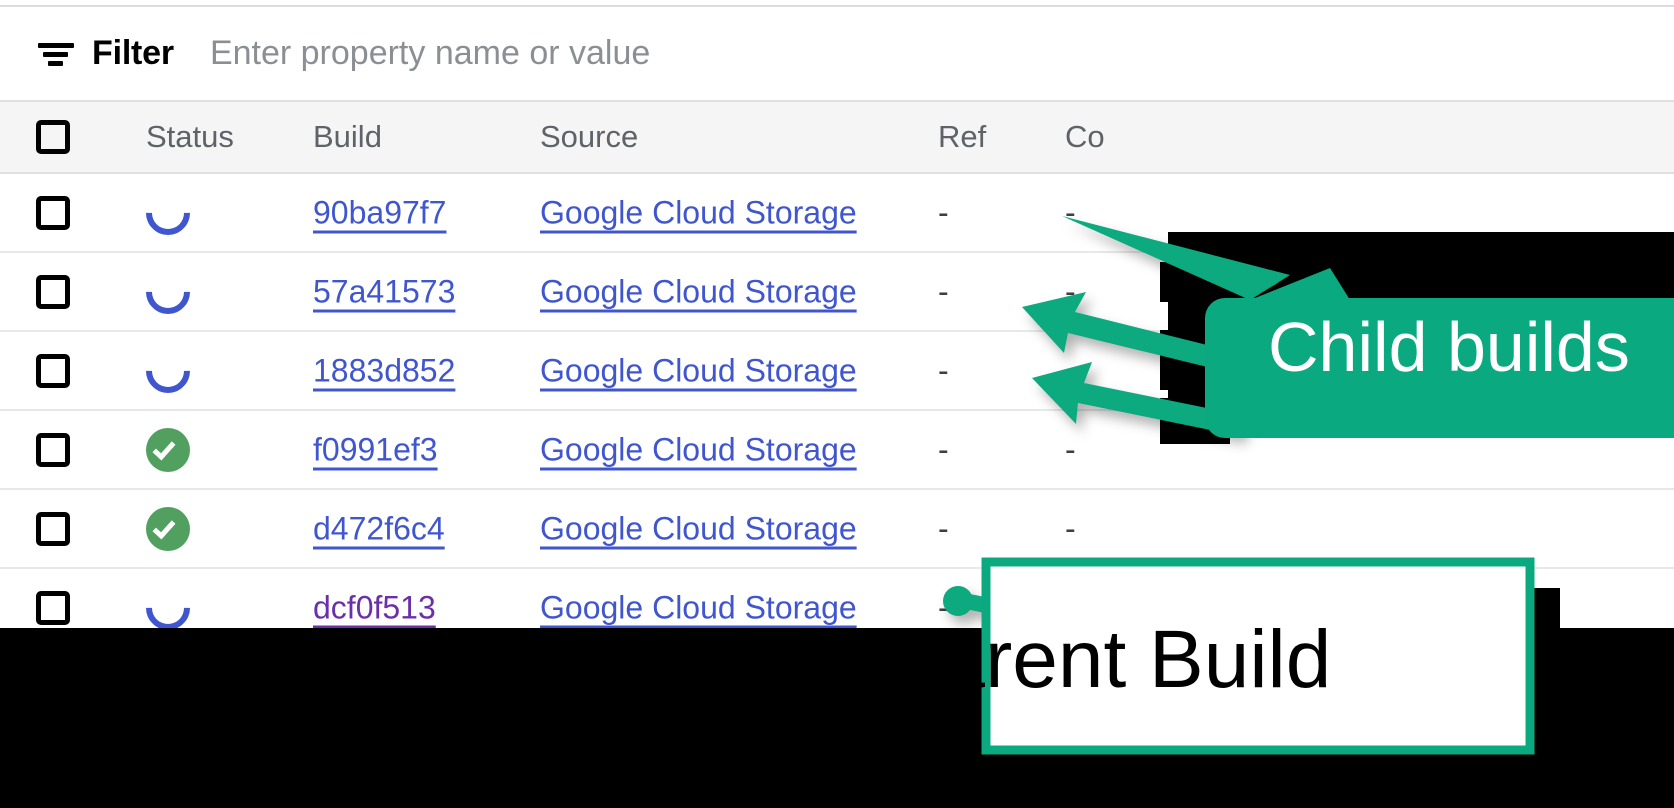 Image resolution: width=1674 pixels, height=808 pixels. I want to click on filter-icon, so click(58, 54).